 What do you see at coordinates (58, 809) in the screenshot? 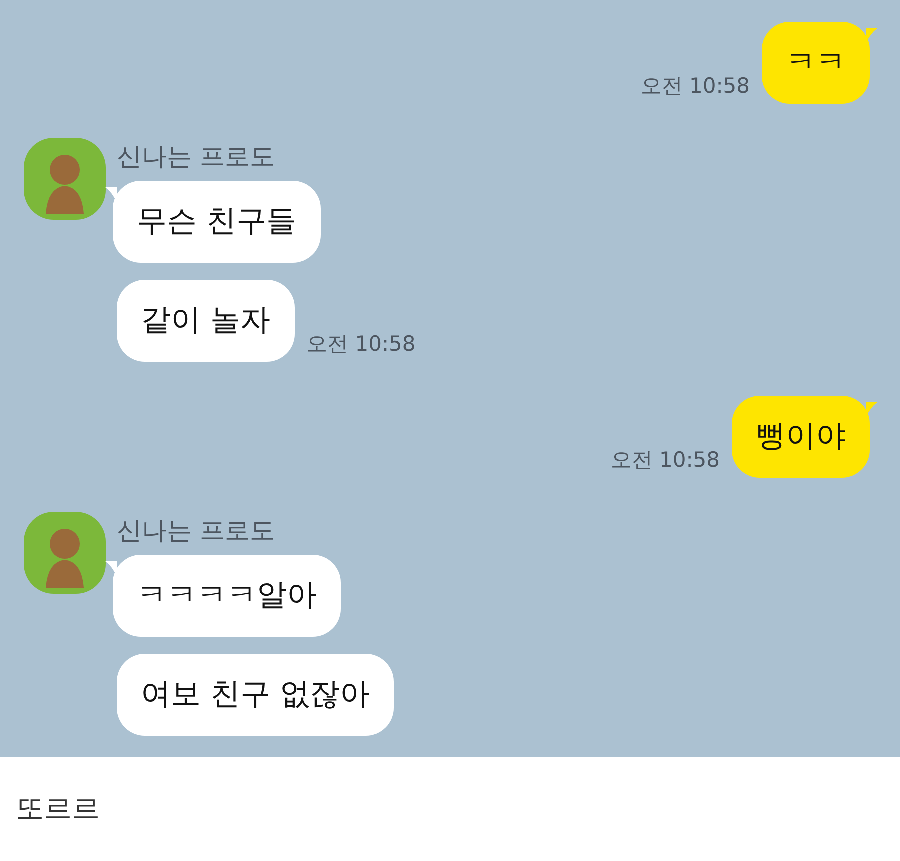
I see `caption-text: 또르르` at bounding box center [58, 809].